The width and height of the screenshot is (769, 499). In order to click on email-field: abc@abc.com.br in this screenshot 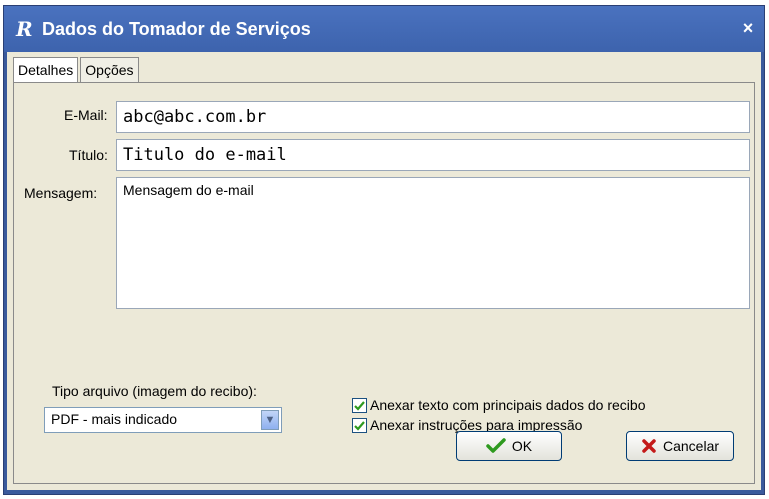, I will do `click(433, 117)`.